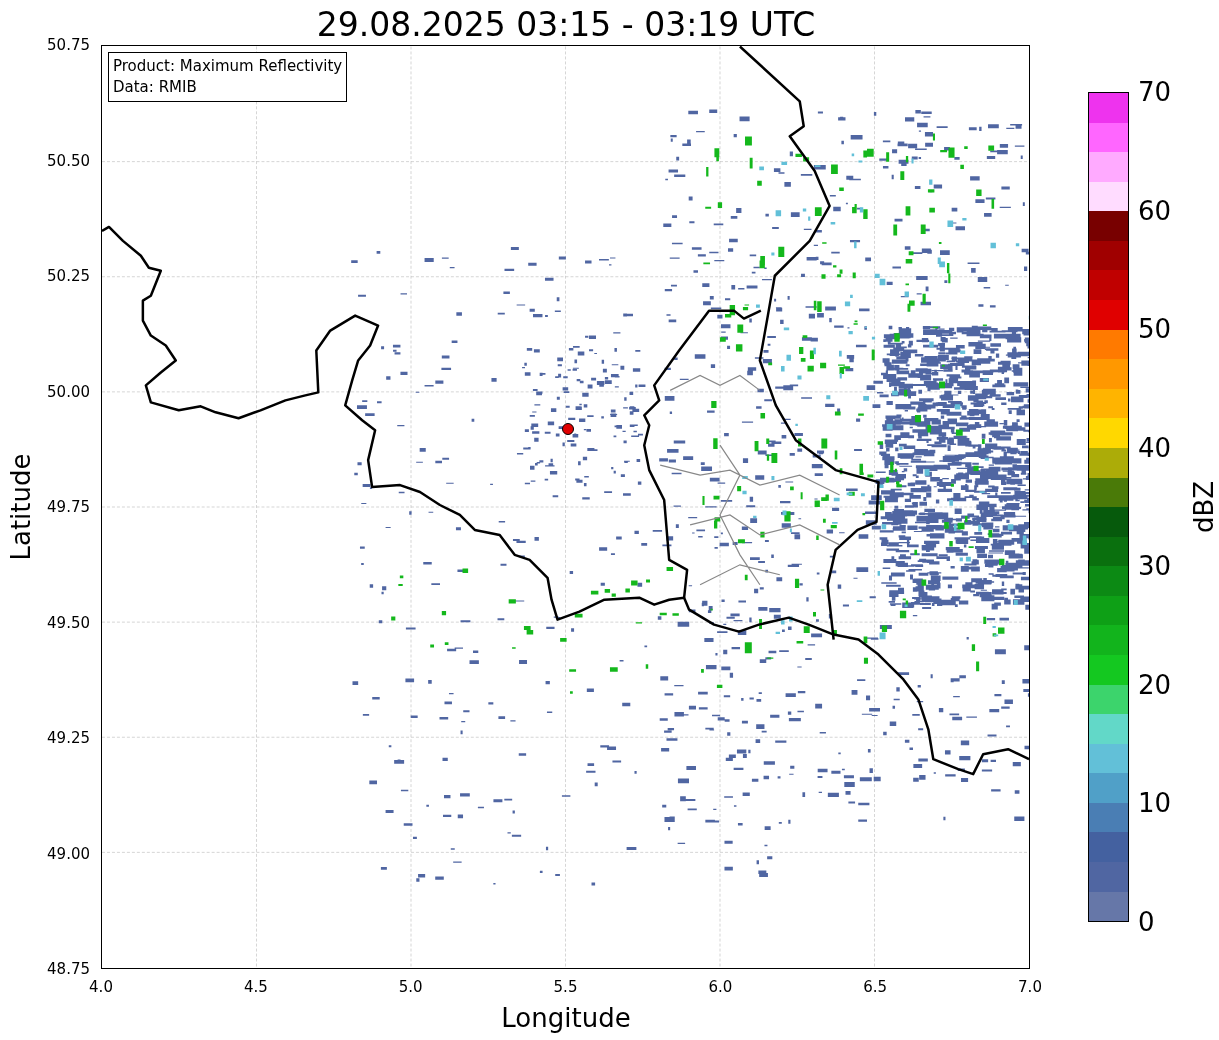 Image resolution: width=1219 pixels, height=1040 pixels. Describe the element at coordinates (68, 507) in the screenshot. I see `tick-label: 49.75` at that location.